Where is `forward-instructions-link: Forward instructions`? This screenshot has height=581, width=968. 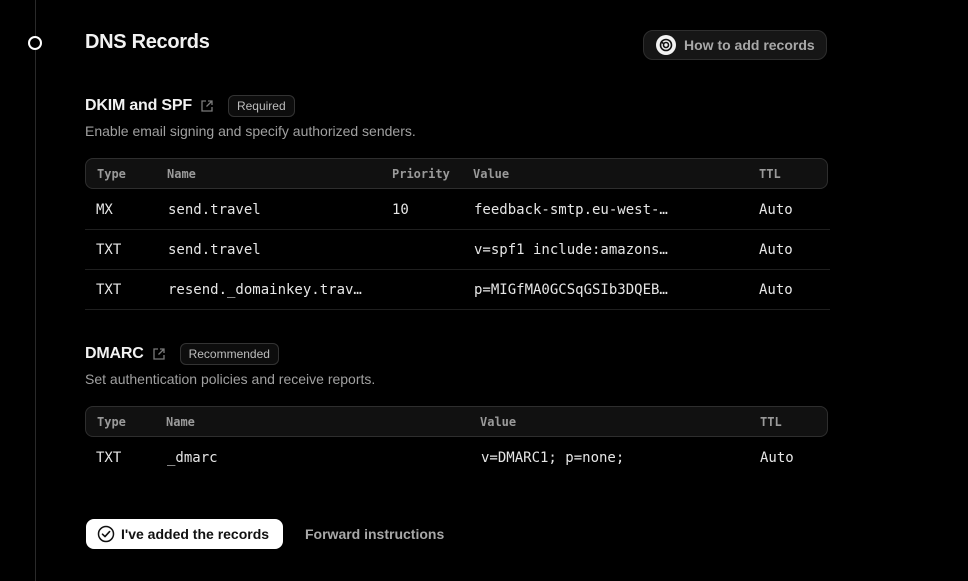 forward-instructions-link: Forward instructions is located at coordinates (374, 534).